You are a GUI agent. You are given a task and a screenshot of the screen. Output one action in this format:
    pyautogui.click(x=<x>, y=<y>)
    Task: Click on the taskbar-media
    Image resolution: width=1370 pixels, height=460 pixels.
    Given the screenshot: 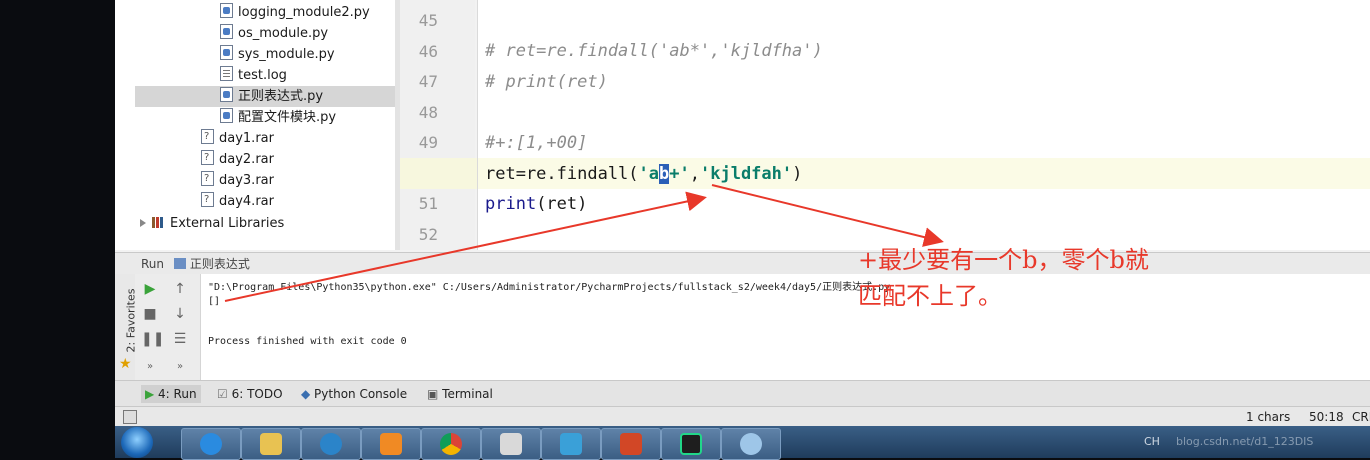 What is the action you would take?
    pyautogui.click(x=391, y=444)
    